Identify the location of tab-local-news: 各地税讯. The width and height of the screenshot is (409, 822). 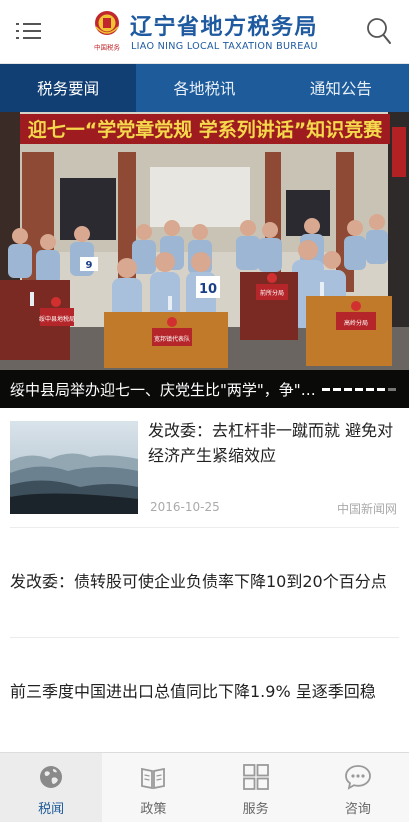
(204, 88).